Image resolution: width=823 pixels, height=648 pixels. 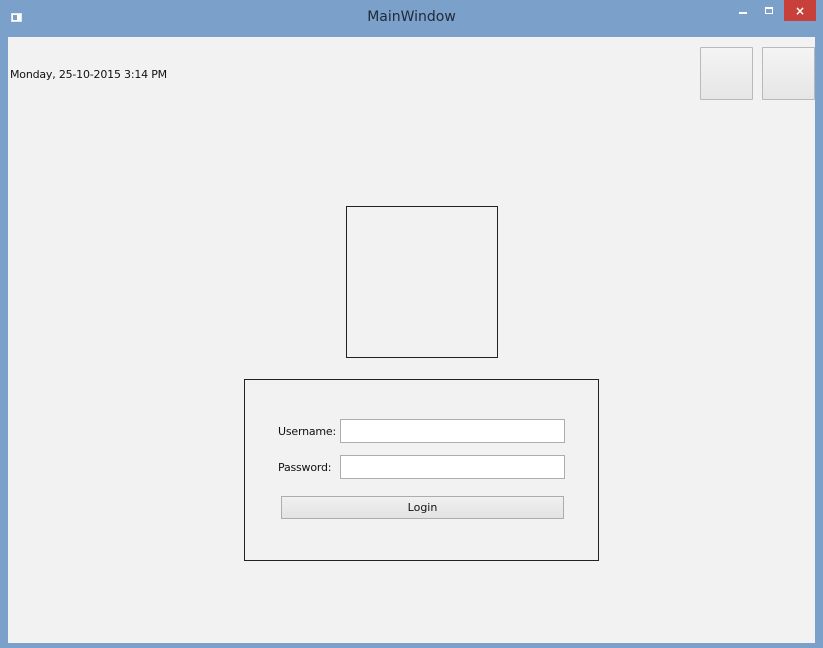 I want to click on datetime-label: Monday, 25-10-2015 3:14 PM, so click(x=88, y=74).